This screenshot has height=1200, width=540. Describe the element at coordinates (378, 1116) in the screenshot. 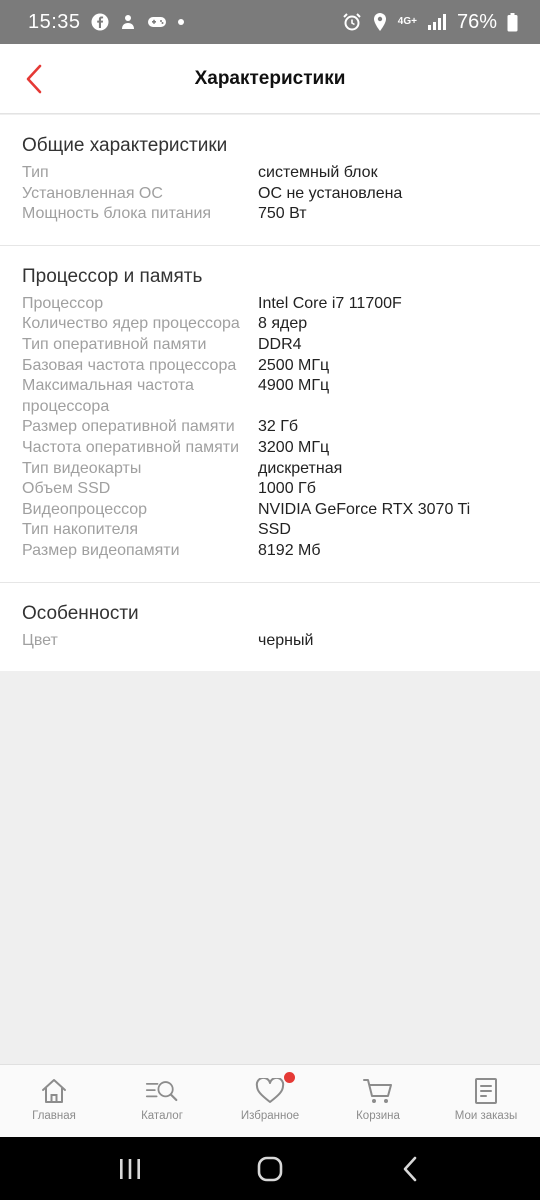

I see `nav-label: Корзина` at that location.